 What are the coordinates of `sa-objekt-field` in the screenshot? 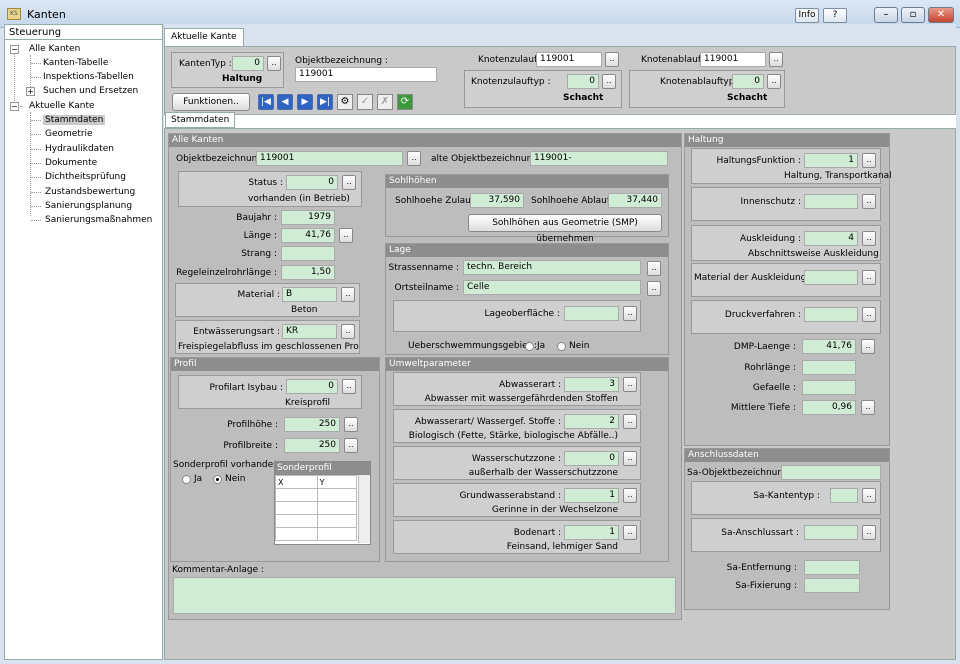 It's located at (831, 472).